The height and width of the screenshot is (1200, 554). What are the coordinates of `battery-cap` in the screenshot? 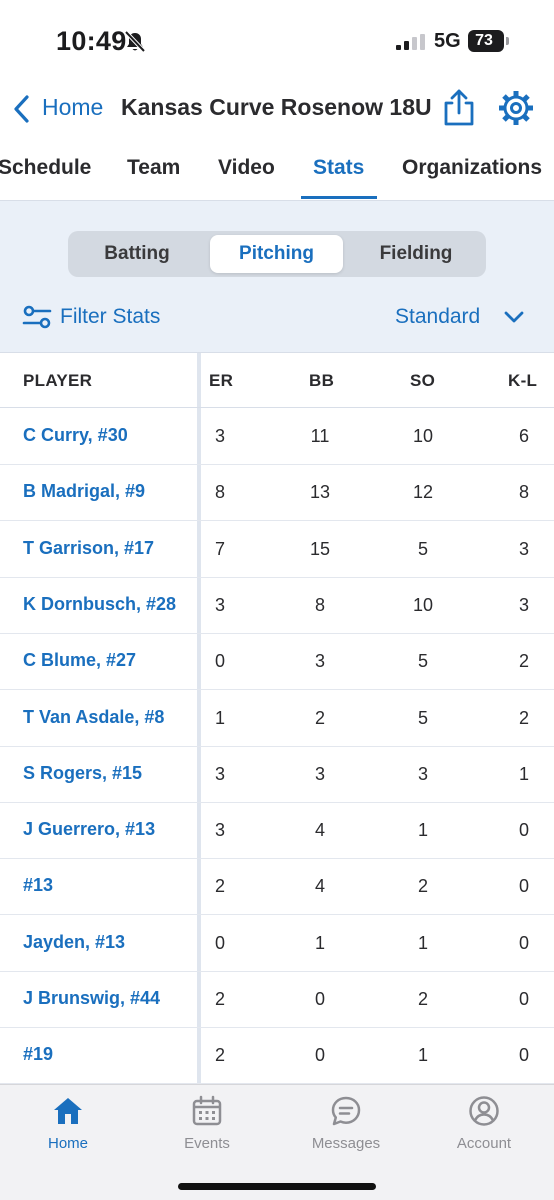 It's located at (507, 41).